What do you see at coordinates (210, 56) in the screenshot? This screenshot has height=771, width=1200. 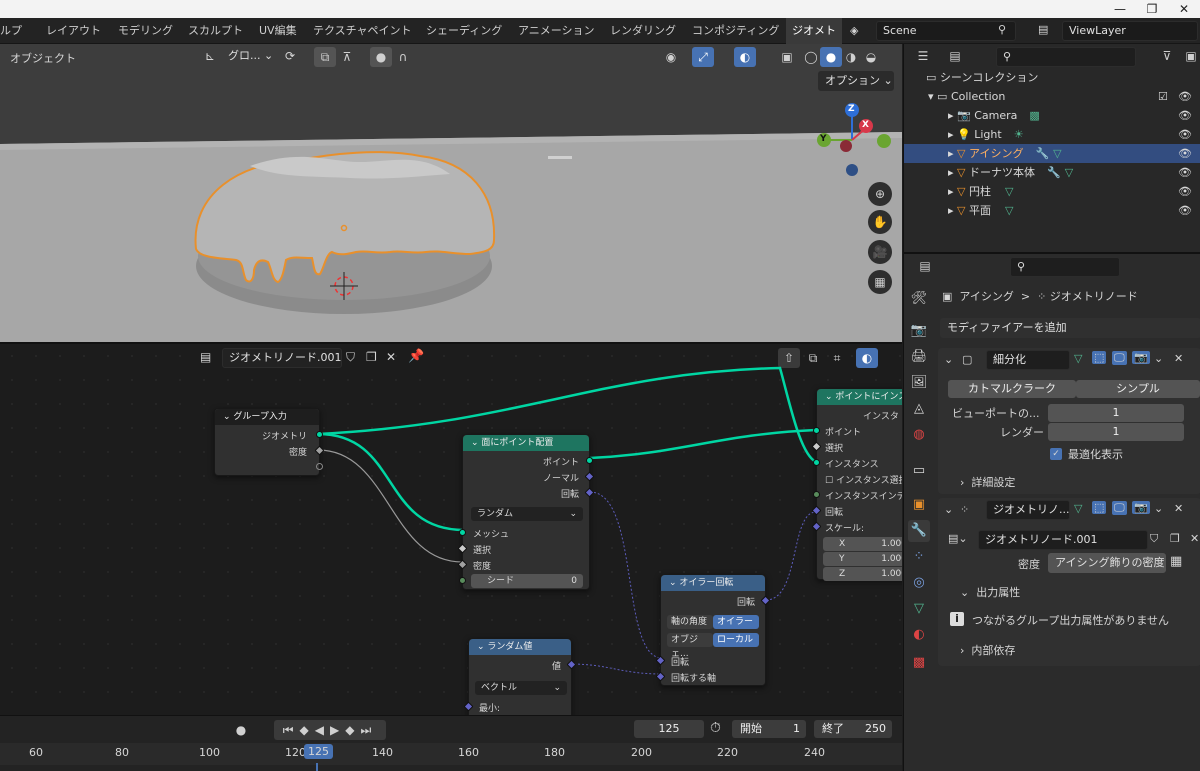 I see `transform-orientation-icon: ⊾` at bounding box center [210, 56].